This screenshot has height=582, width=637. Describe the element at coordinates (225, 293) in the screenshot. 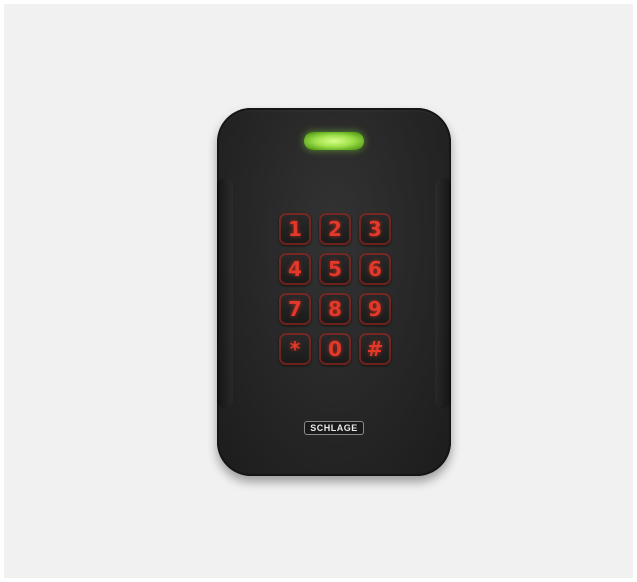

I see `reader-left-edge` at that location.